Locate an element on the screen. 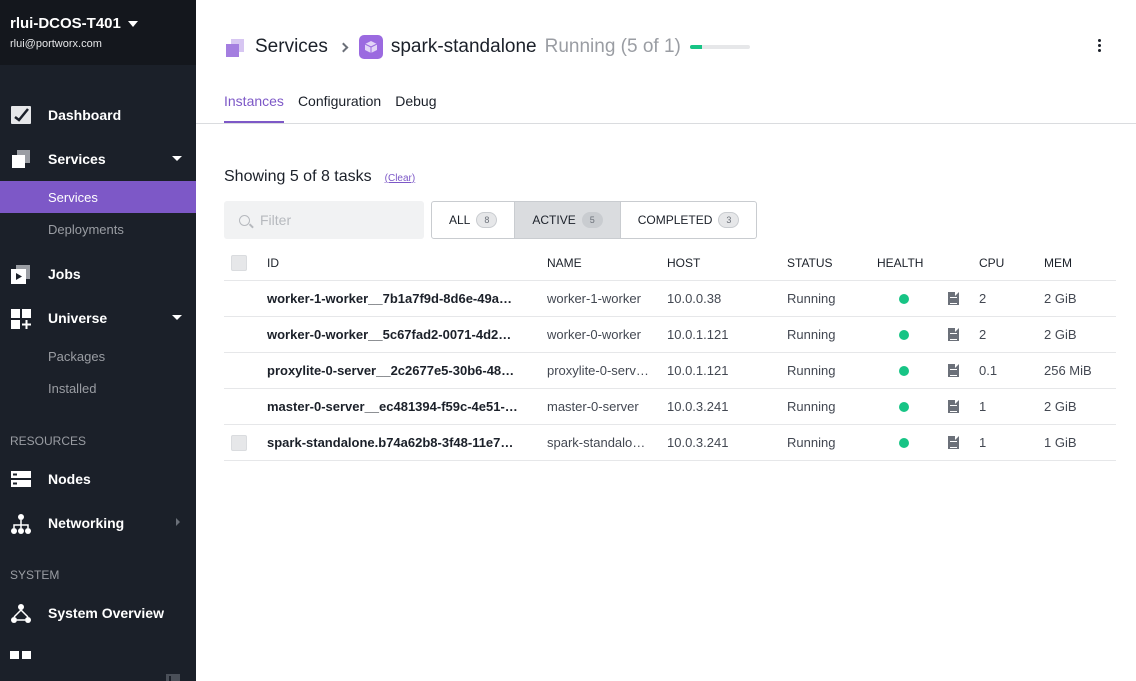 This screenshot has width=1136, height=681. showing-text: Showing 5 of 8 tasks is located at coordinates (298, 176).